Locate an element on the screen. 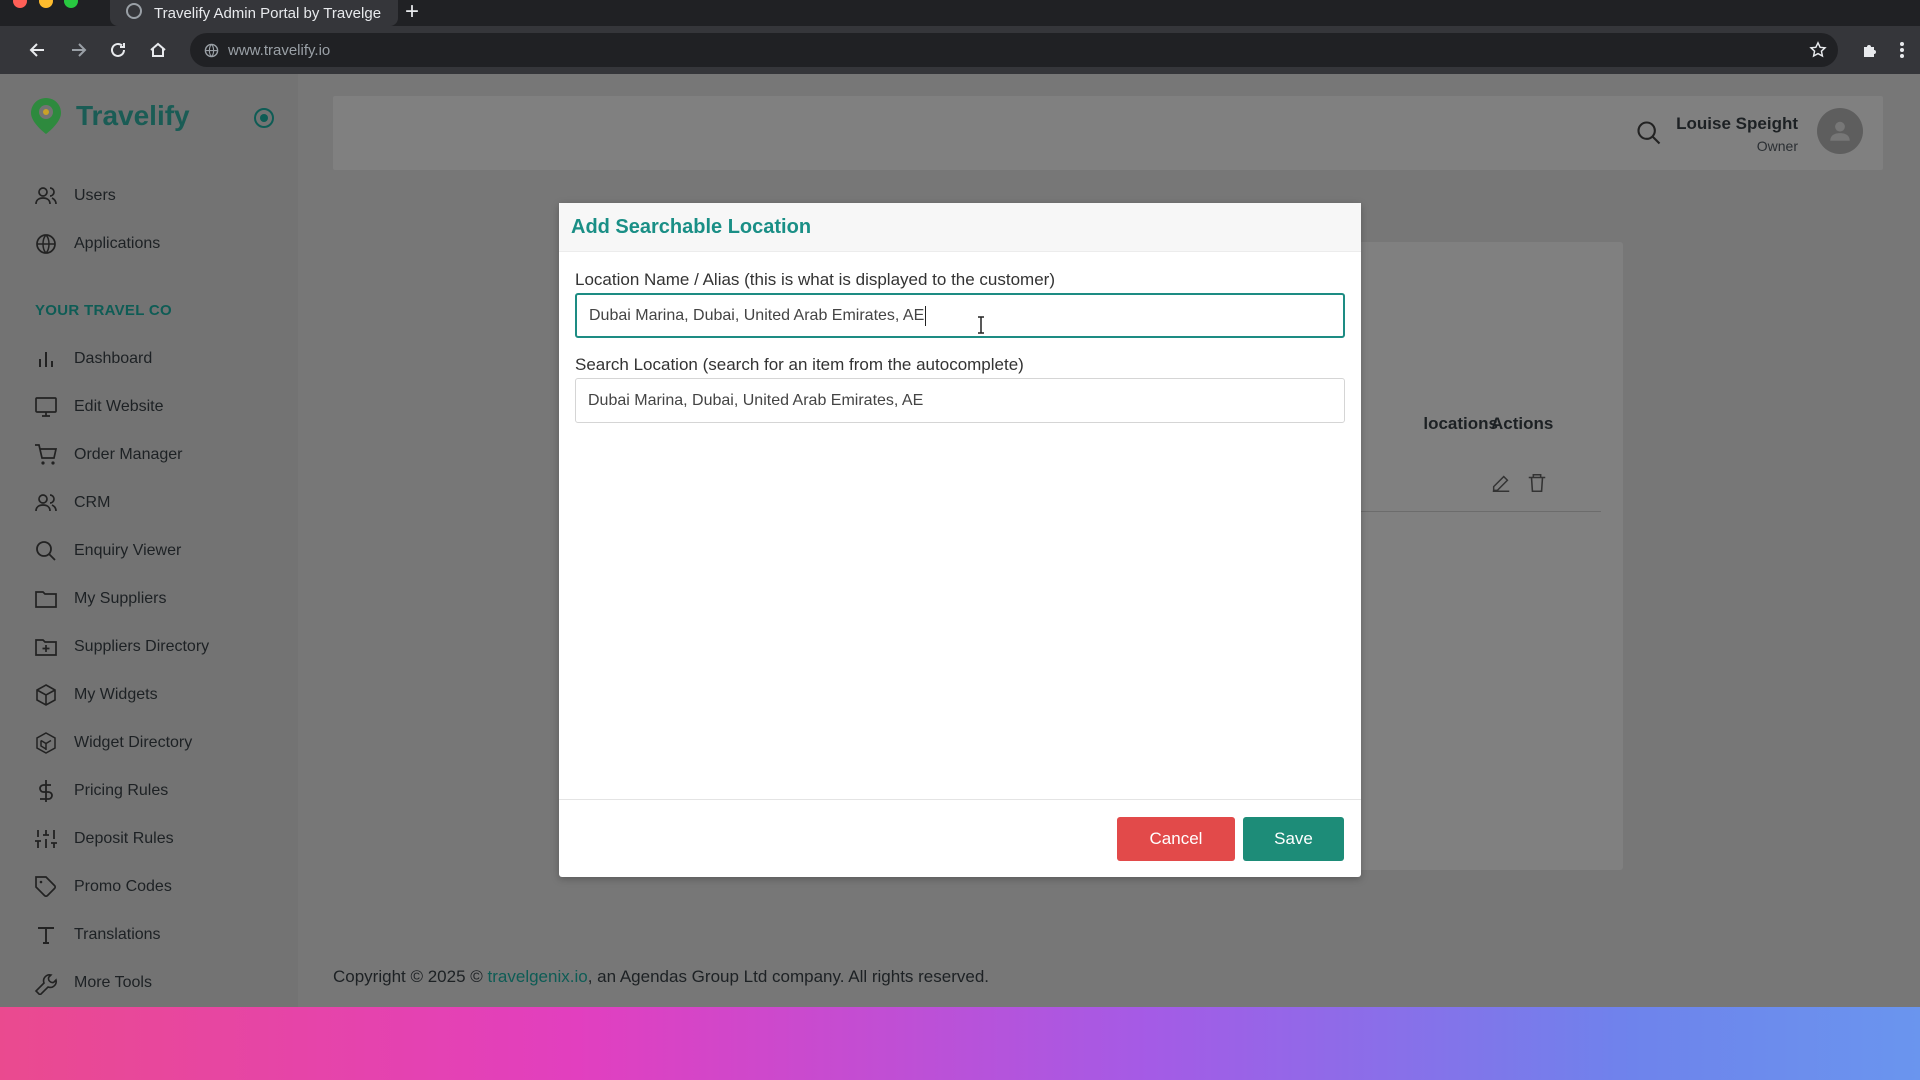  sidebar-item-label: Order Manager is located at coordinates (128, 454).